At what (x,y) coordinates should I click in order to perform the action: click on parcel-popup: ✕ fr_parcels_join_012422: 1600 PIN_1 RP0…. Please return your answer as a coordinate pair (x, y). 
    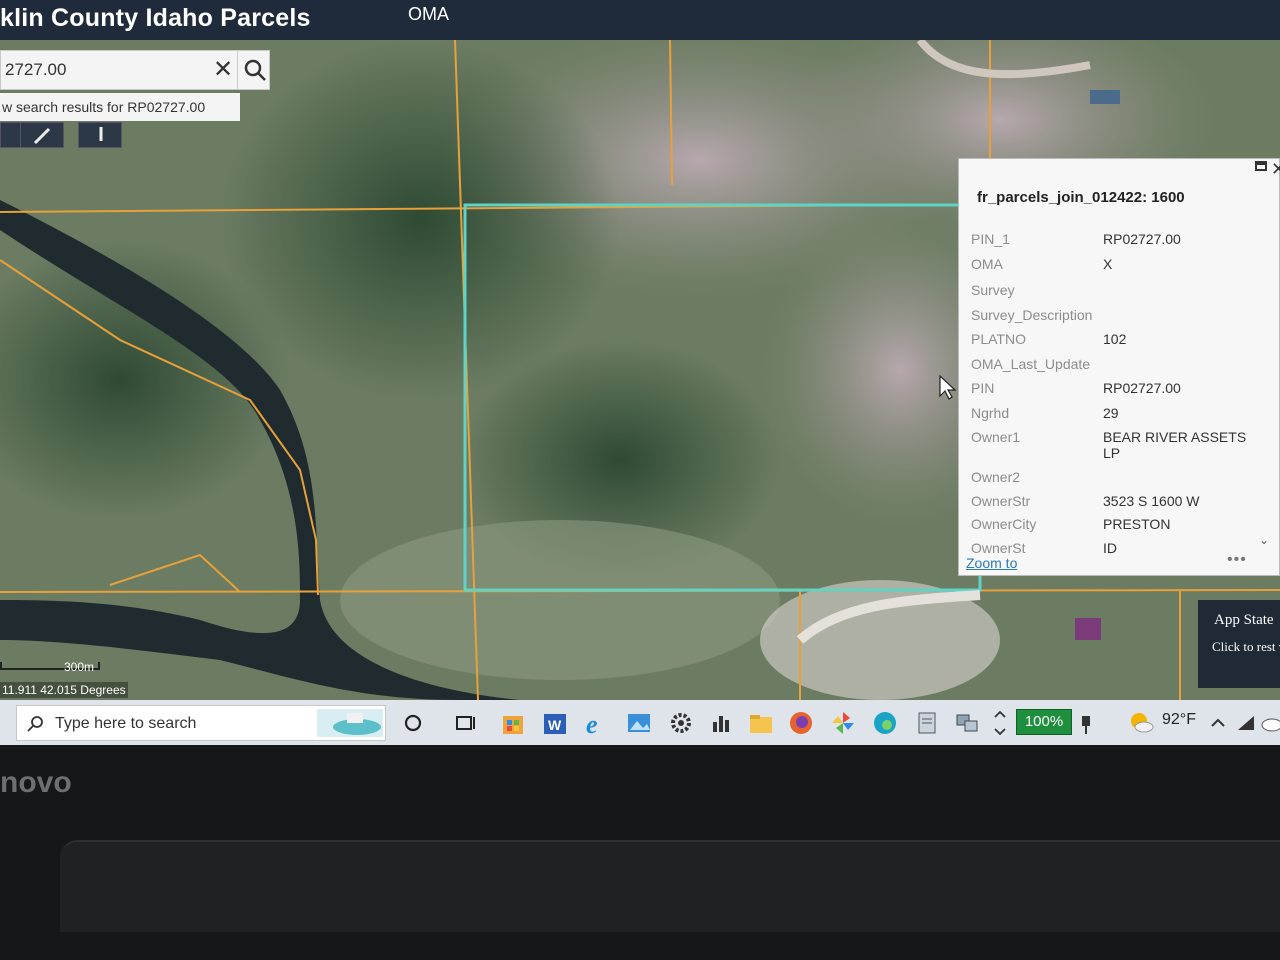
    Looking at the image, I should click on (1119, 367).